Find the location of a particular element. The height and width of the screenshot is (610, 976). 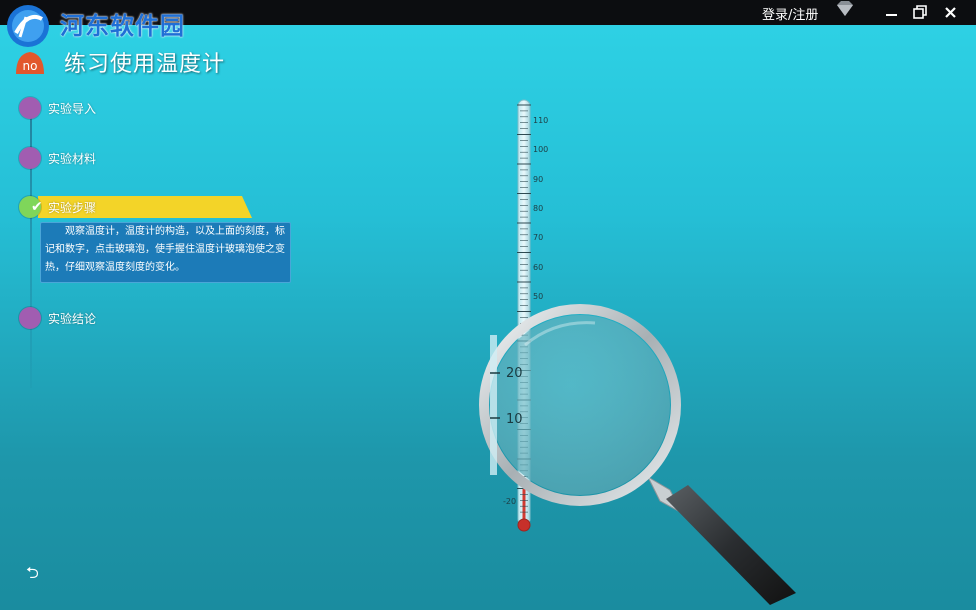

thermometer-bulb is located at coordinates (524, 525).